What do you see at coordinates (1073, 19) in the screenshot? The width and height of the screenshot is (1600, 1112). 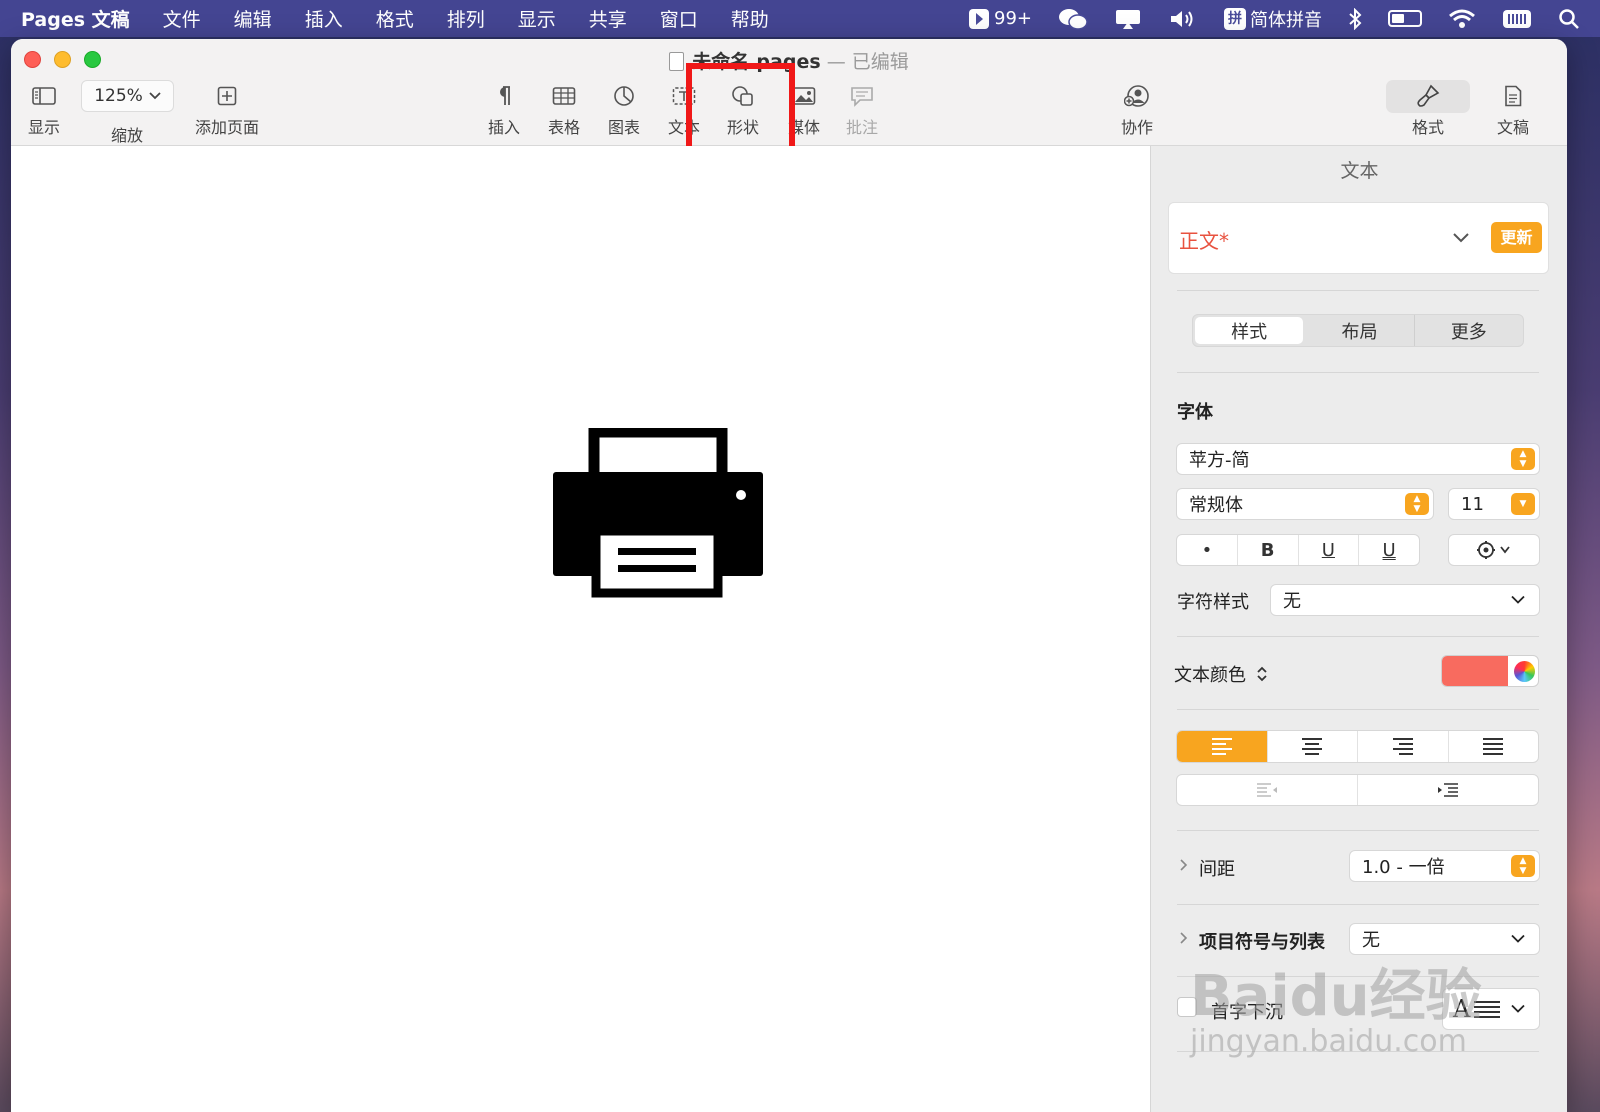 I see `wechat-icon` at bounding box center [1073, 19].